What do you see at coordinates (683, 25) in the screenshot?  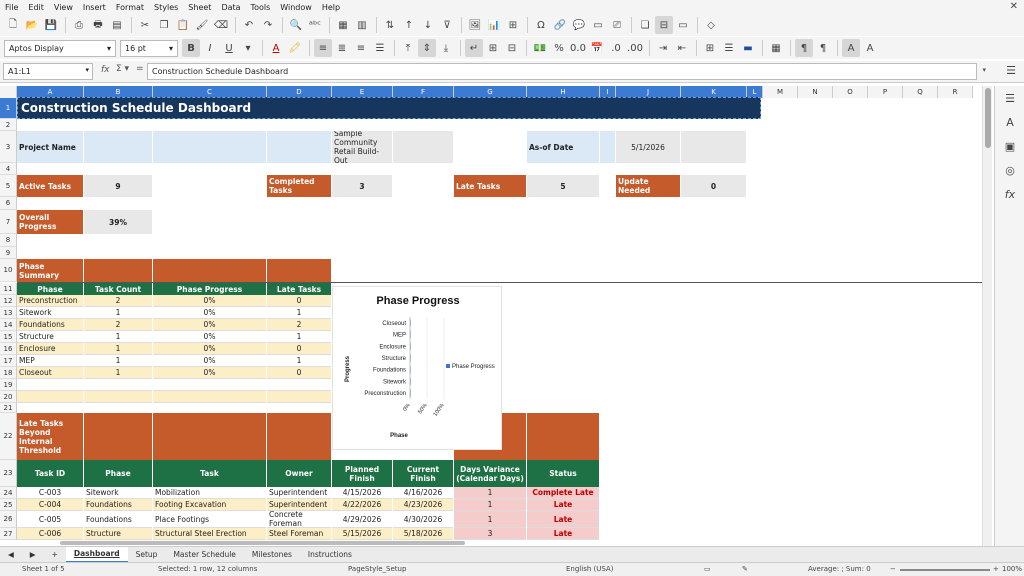 I see `show-draw-functions-icon: ▭` at bounding box center [683, 25].